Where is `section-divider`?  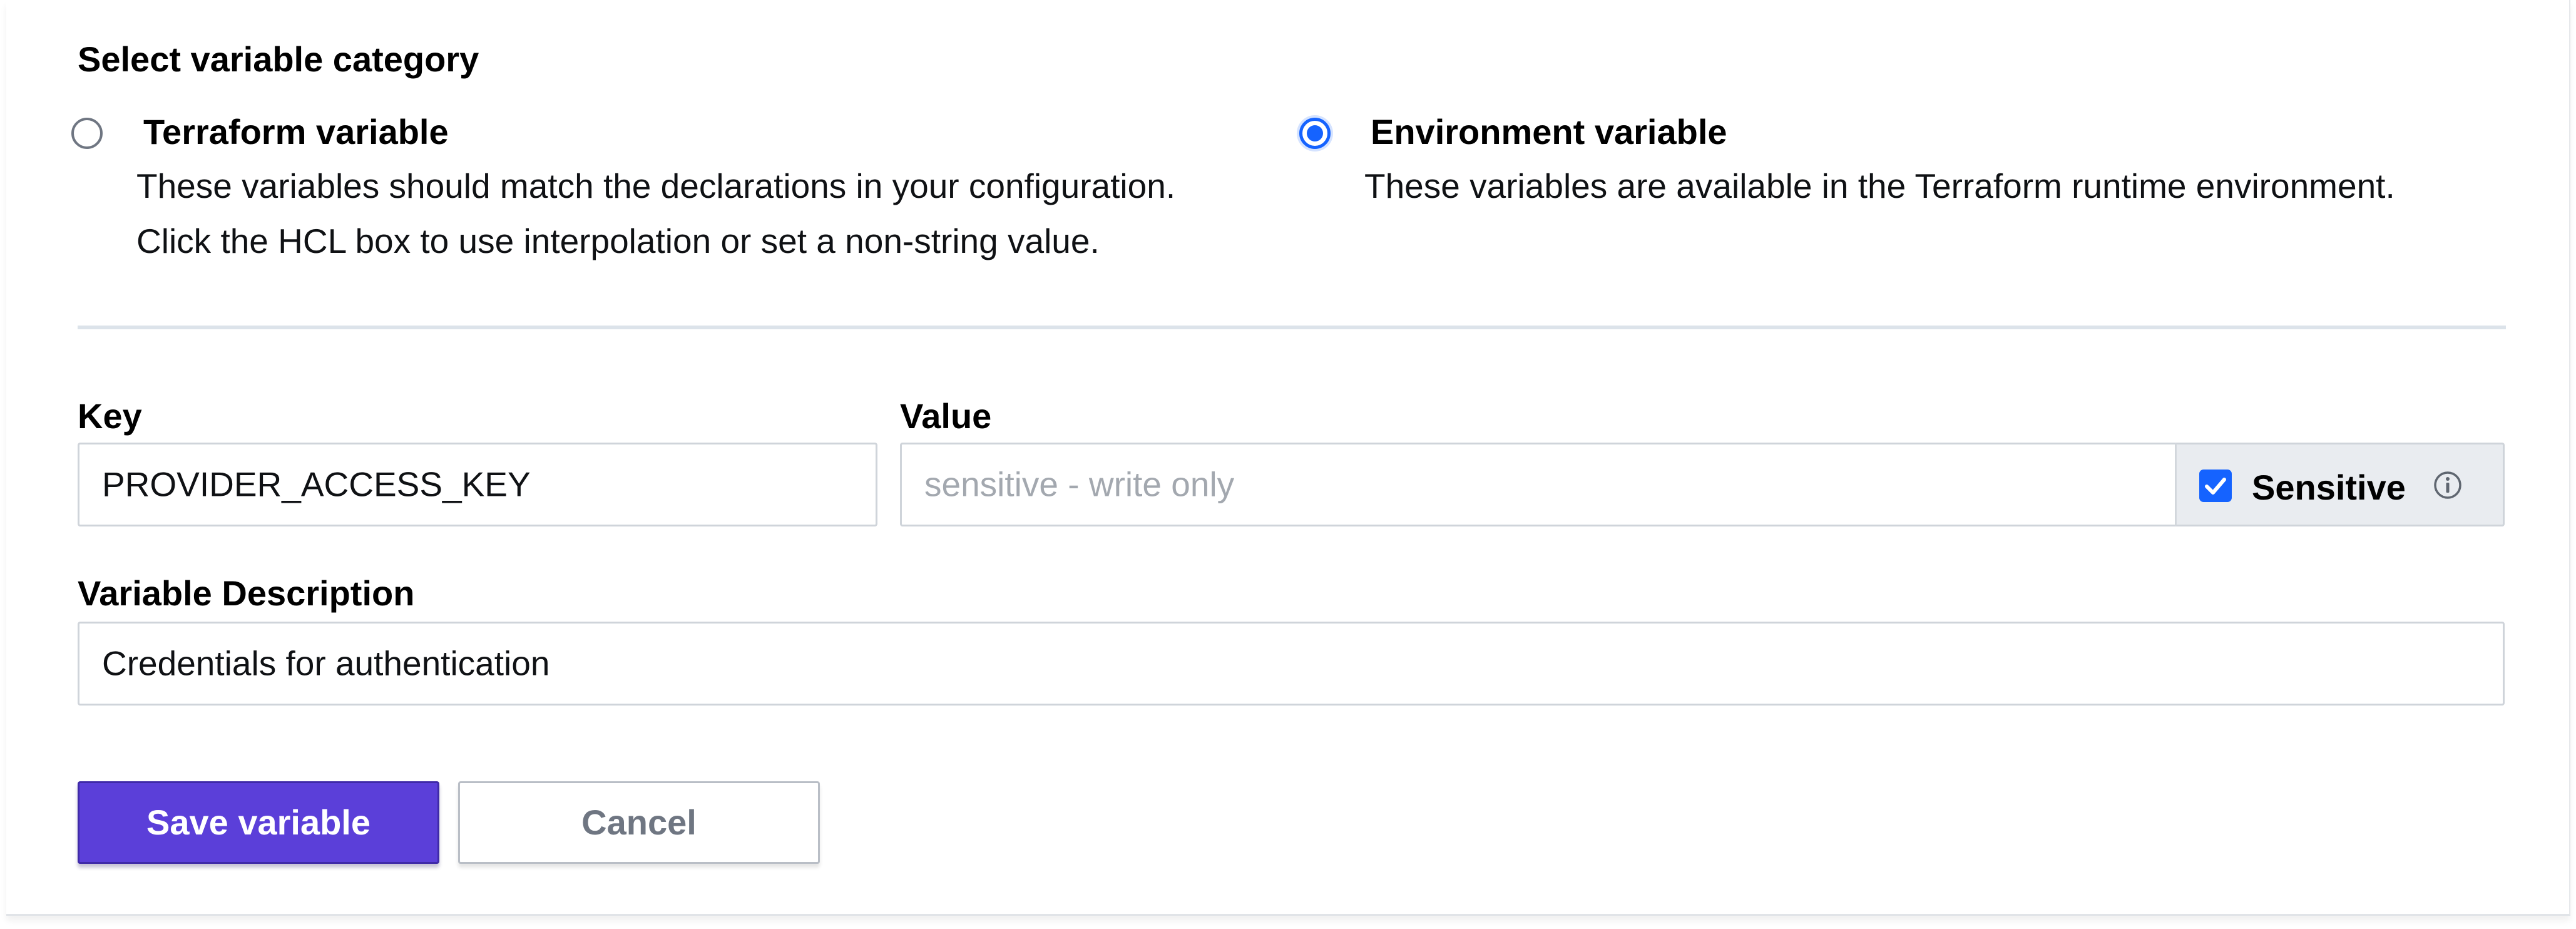 section-divider is located at coordinates (1292, 327).